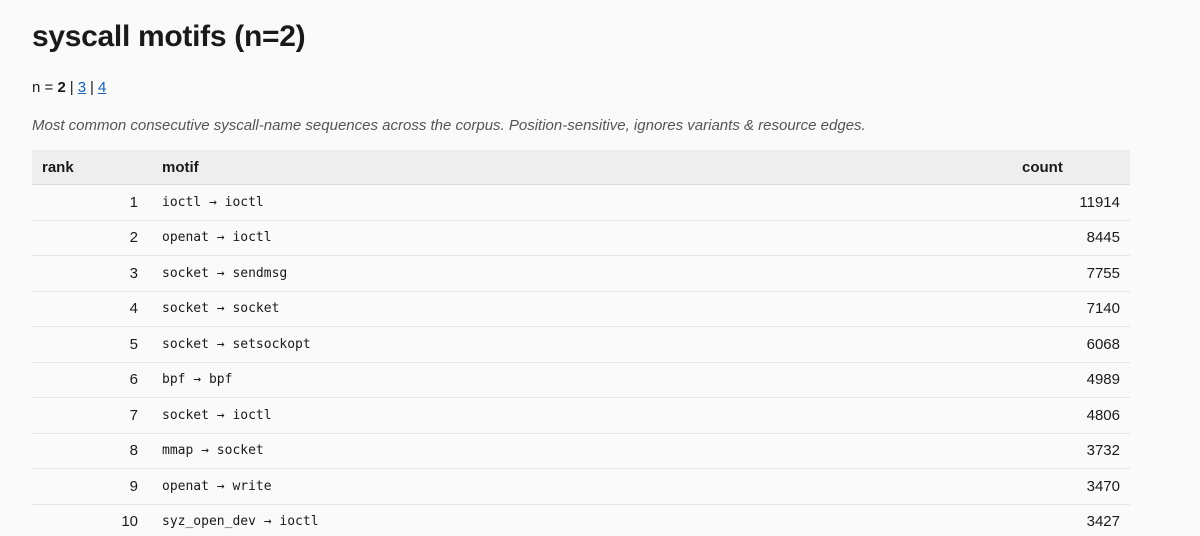  Describe the element at coordinates (586, 486) in the screenshot. I see `motif-cell: openat → write` at that location.